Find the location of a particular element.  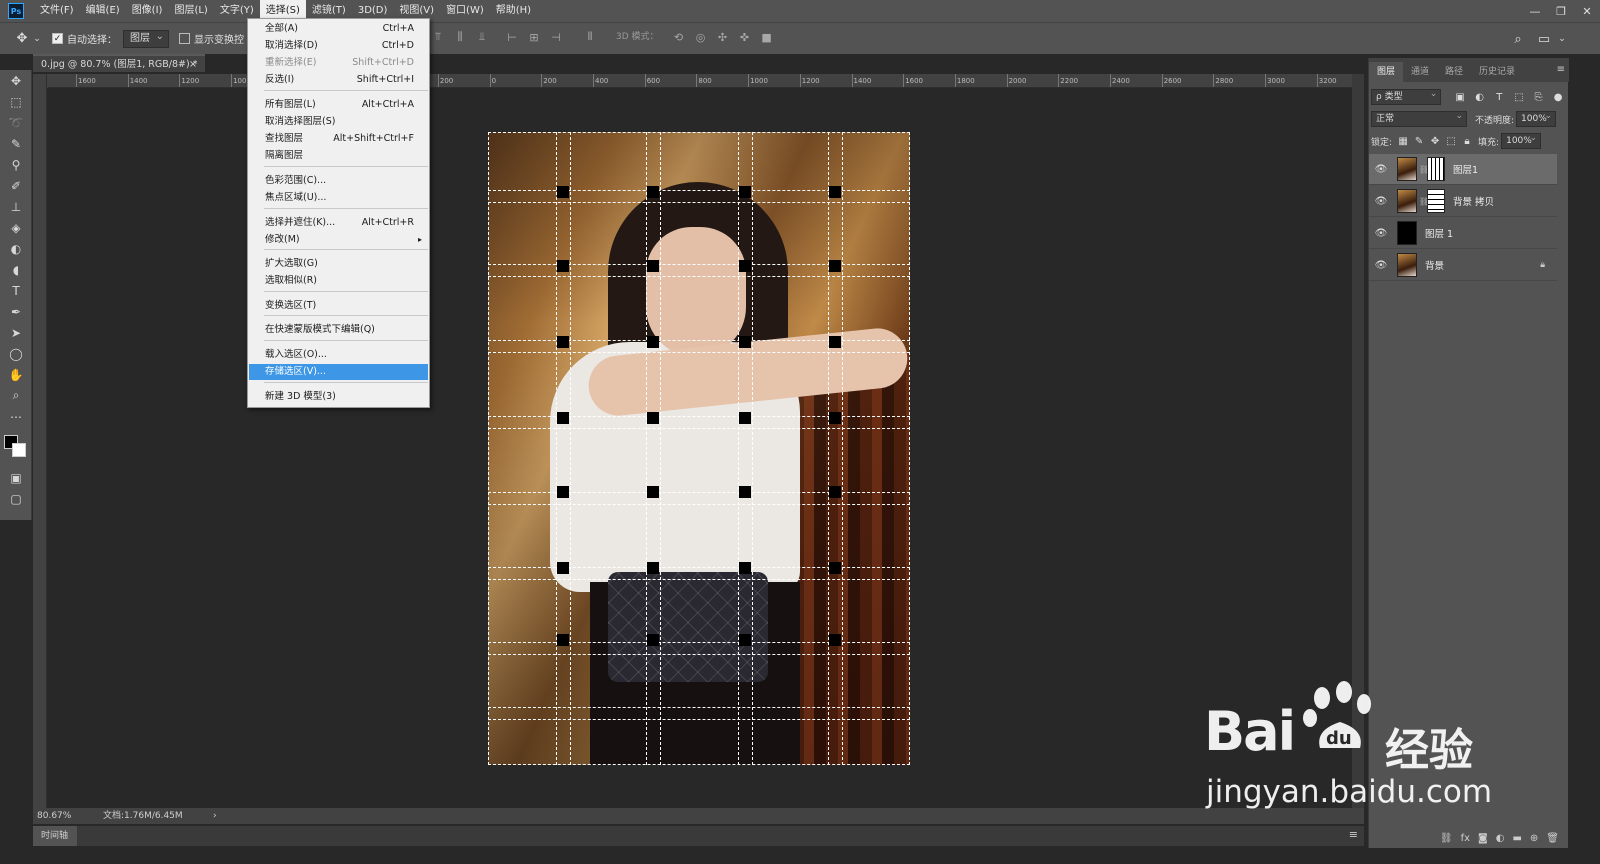

add-mask-icon: ◙ is located at coordinates (1483, 838).